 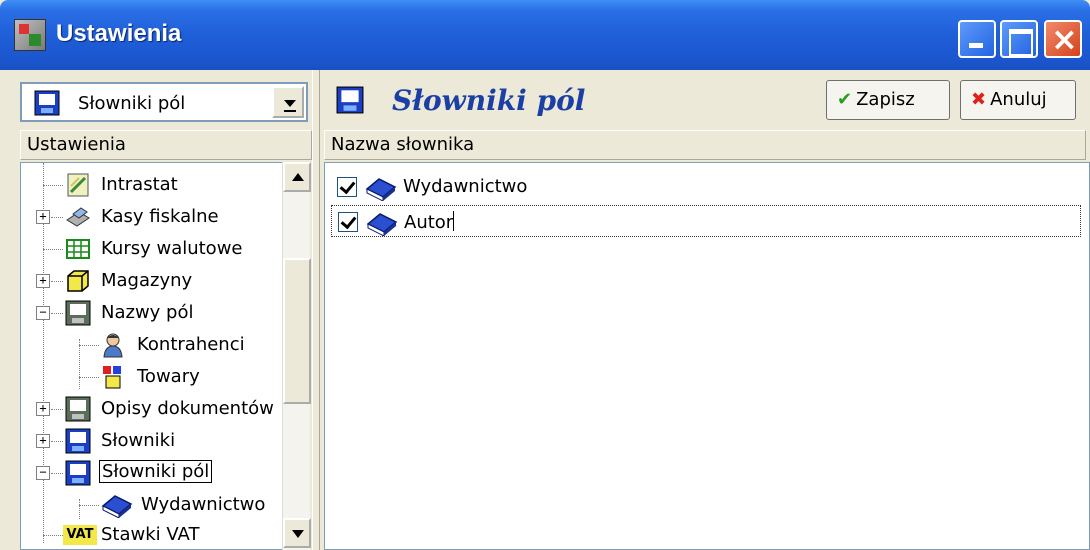 I want to click on tree-item-slowniki-pol: − Słowniki pól, so click(x=151, y=473).